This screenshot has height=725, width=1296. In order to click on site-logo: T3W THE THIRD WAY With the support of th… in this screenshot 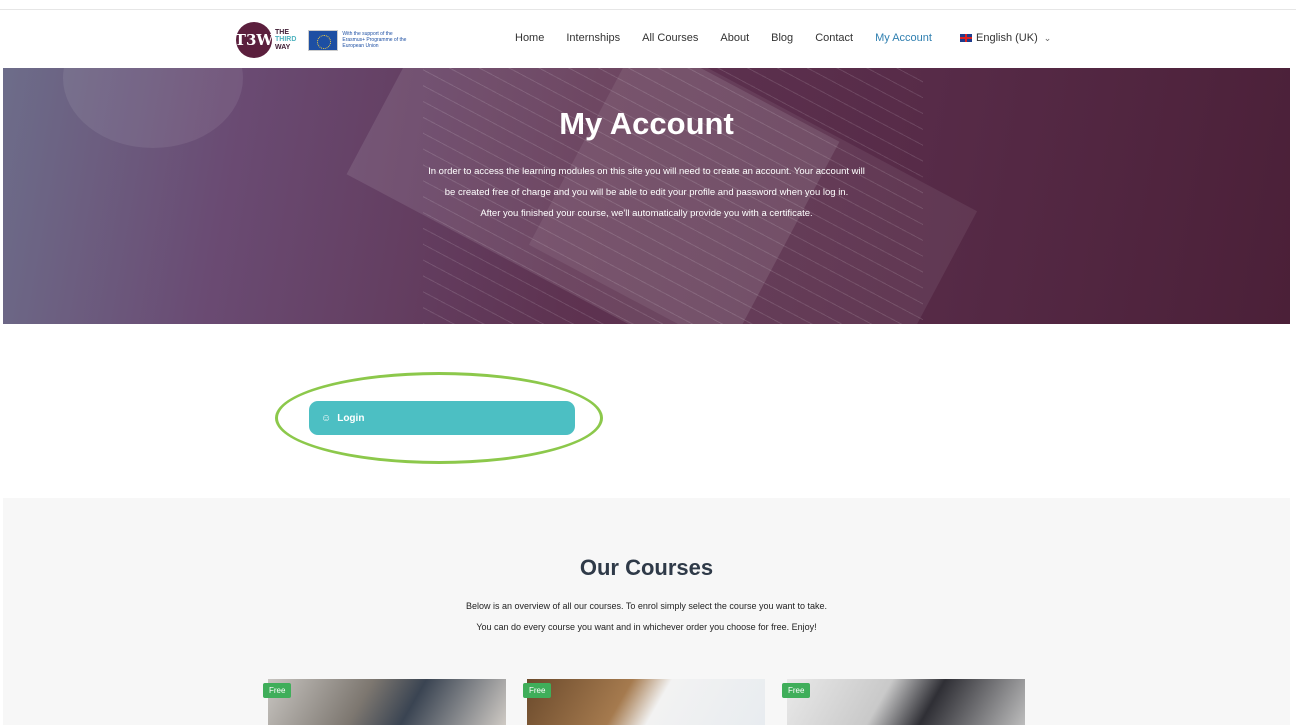, I will do `click(323, 40)`.